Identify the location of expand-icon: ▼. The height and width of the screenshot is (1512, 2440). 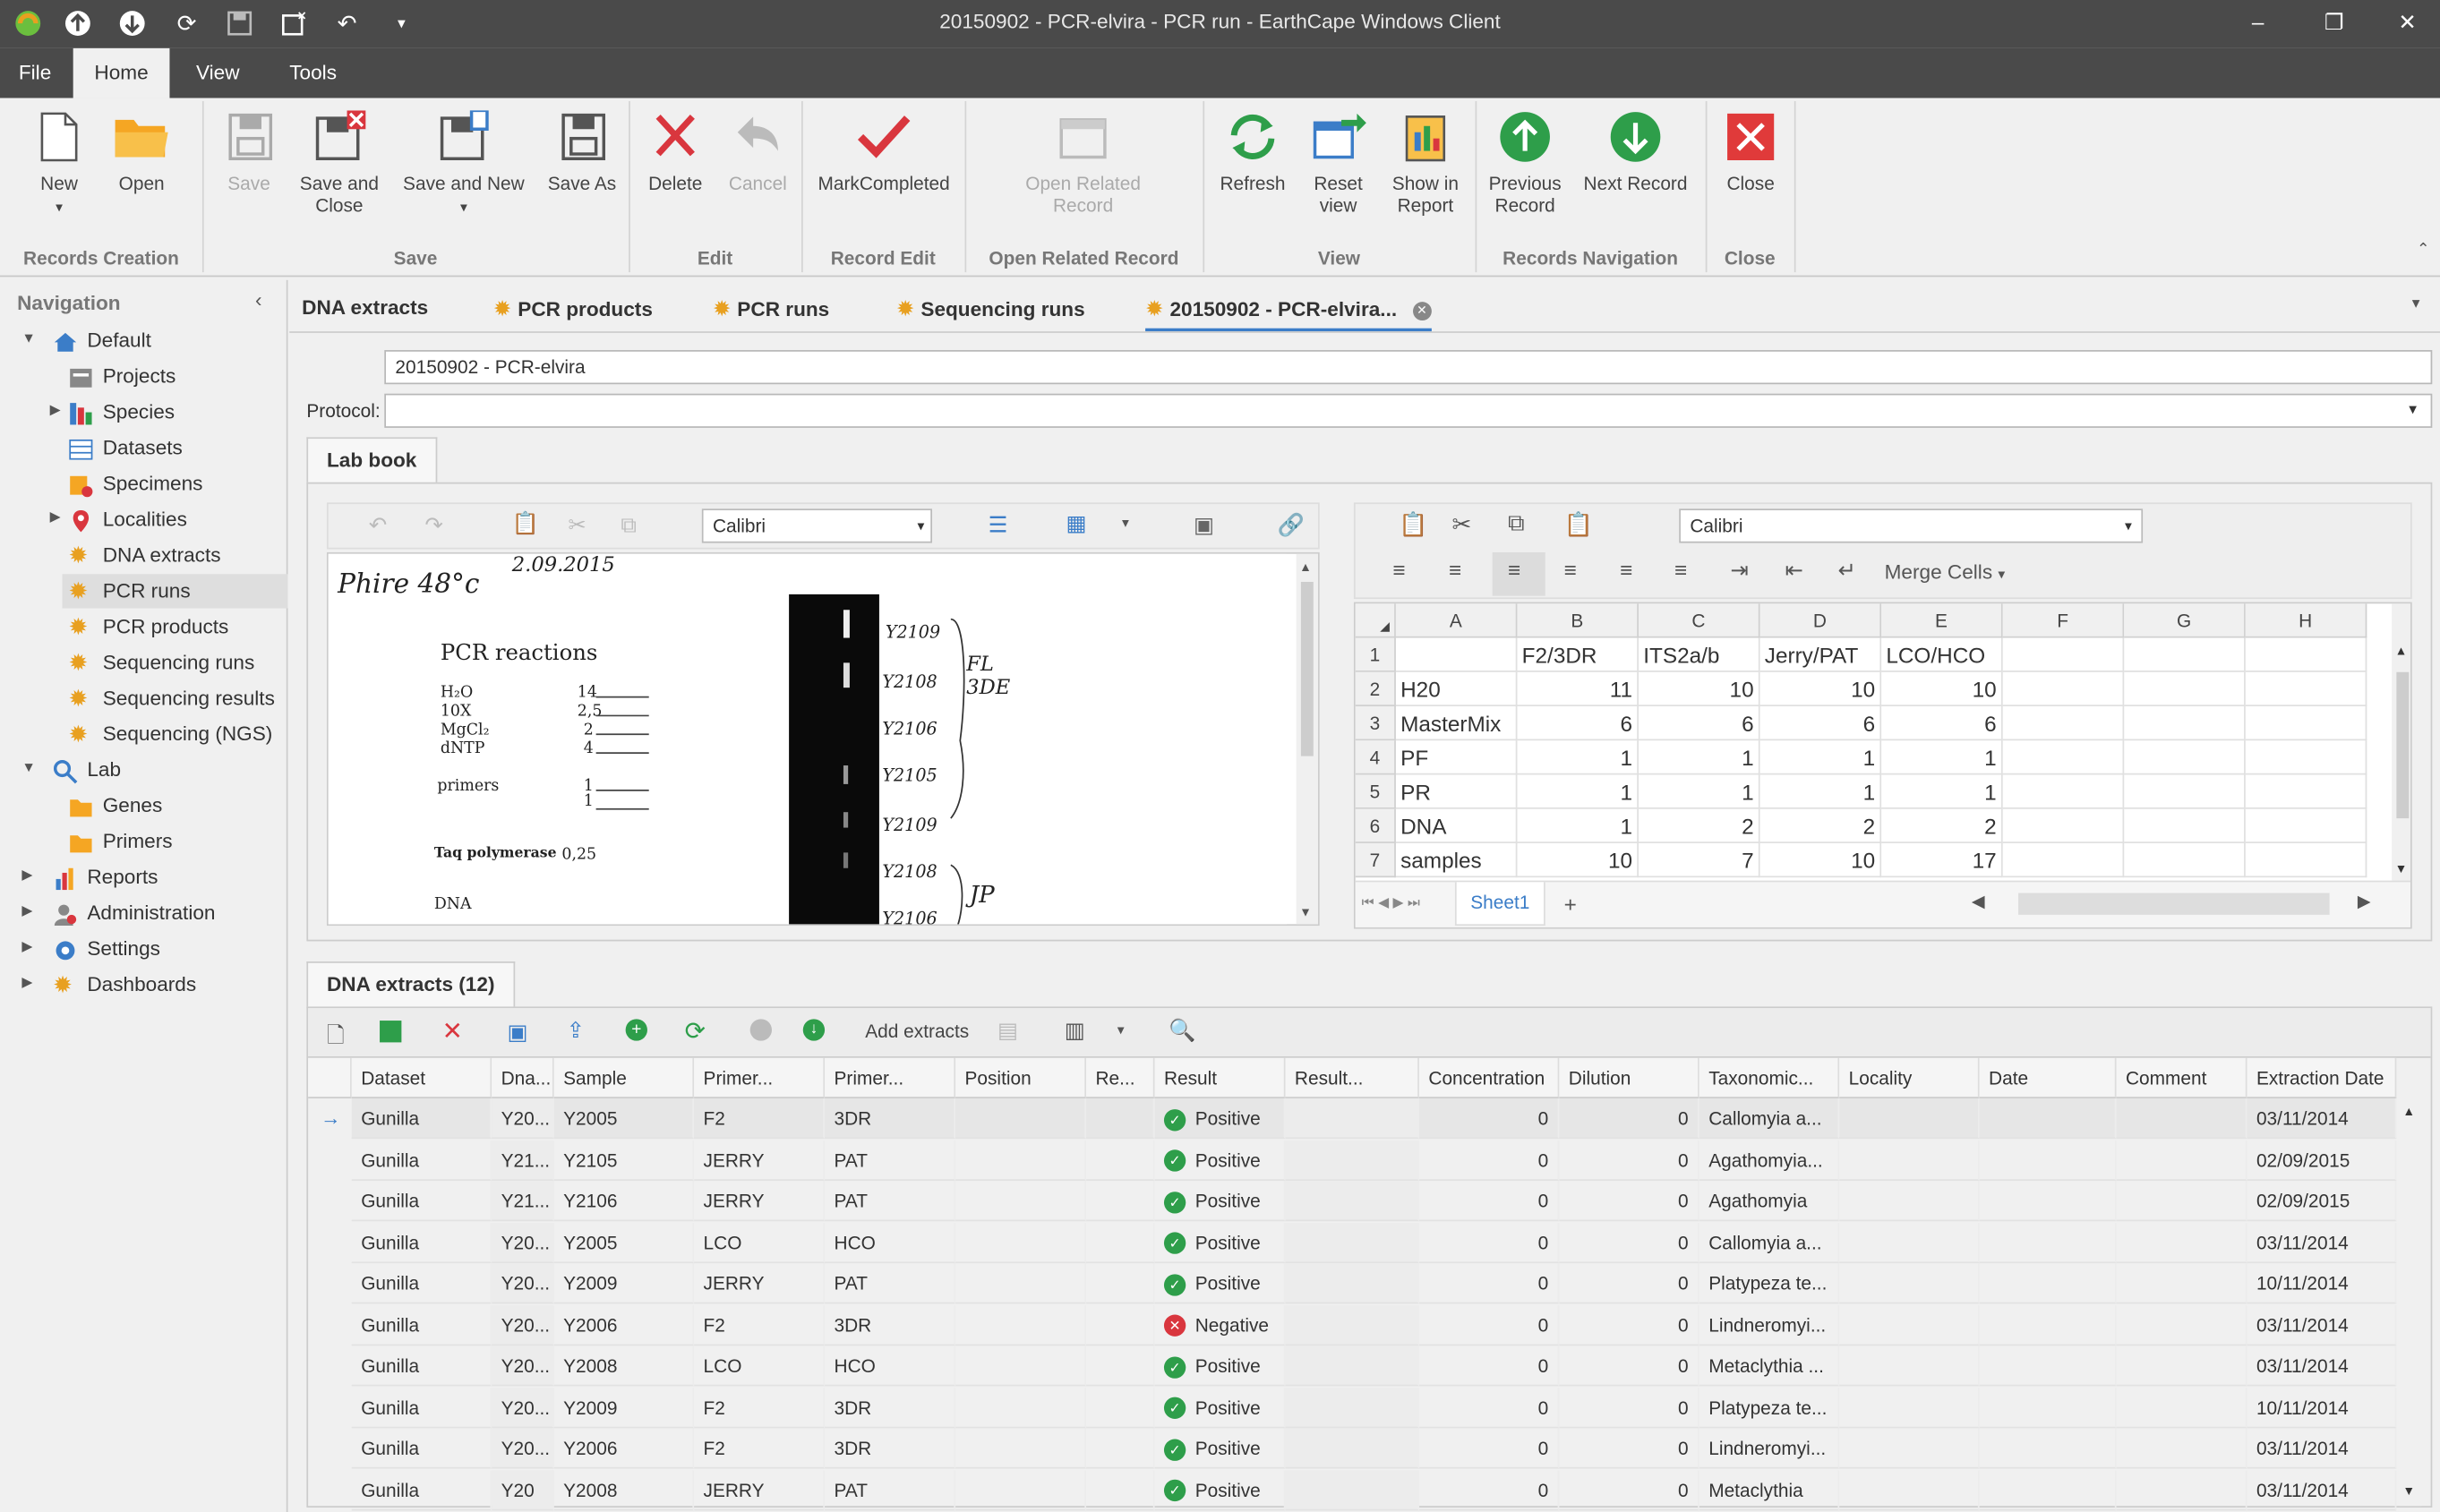
(30, 337).